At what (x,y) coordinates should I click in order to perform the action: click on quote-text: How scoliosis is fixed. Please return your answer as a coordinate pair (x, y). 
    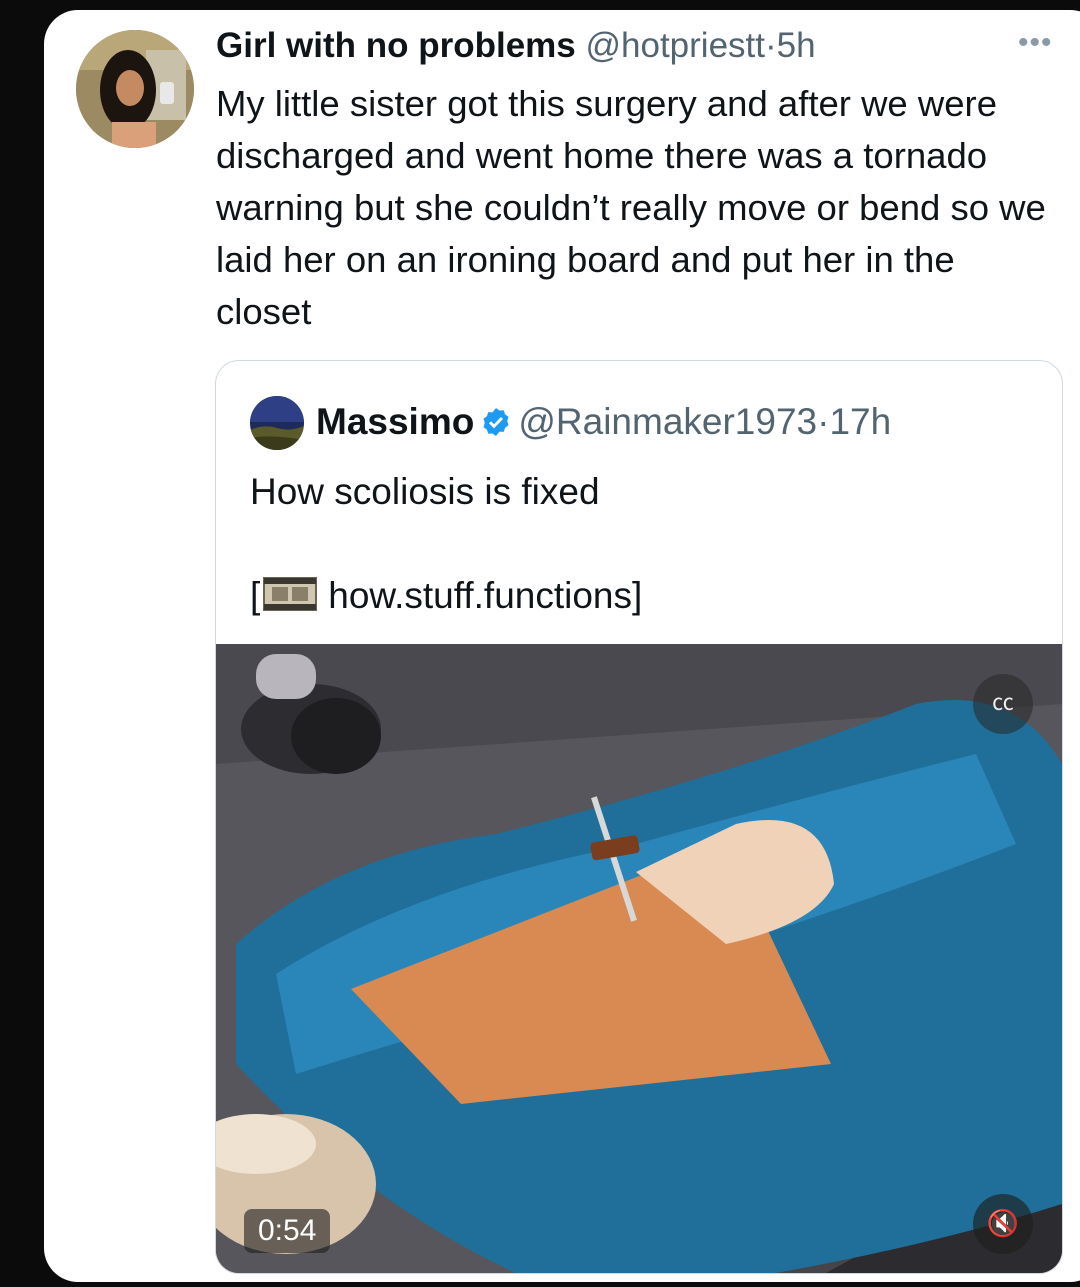
    Looking at the image, I should click on (425, 491).